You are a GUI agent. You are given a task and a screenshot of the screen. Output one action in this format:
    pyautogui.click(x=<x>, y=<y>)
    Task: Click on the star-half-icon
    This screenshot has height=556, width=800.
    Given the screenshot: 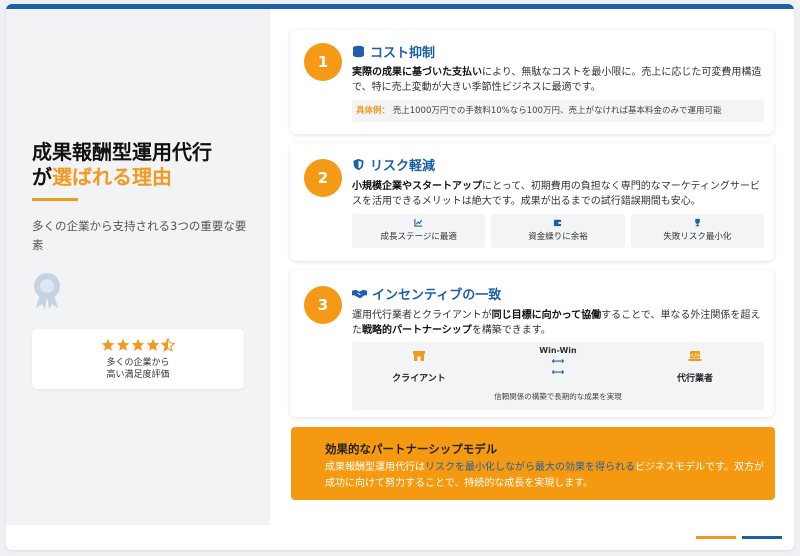 What is the action you would take?
    pyautogui.click(x=168, y=345)
    